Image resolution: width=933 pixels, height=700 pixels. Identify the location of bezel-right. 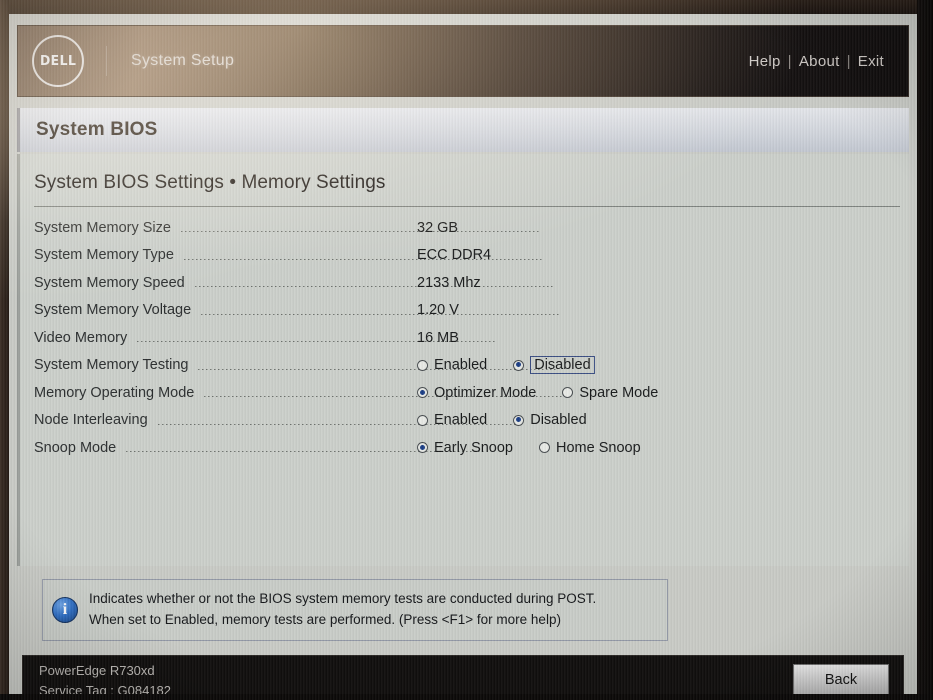
(925, 350).